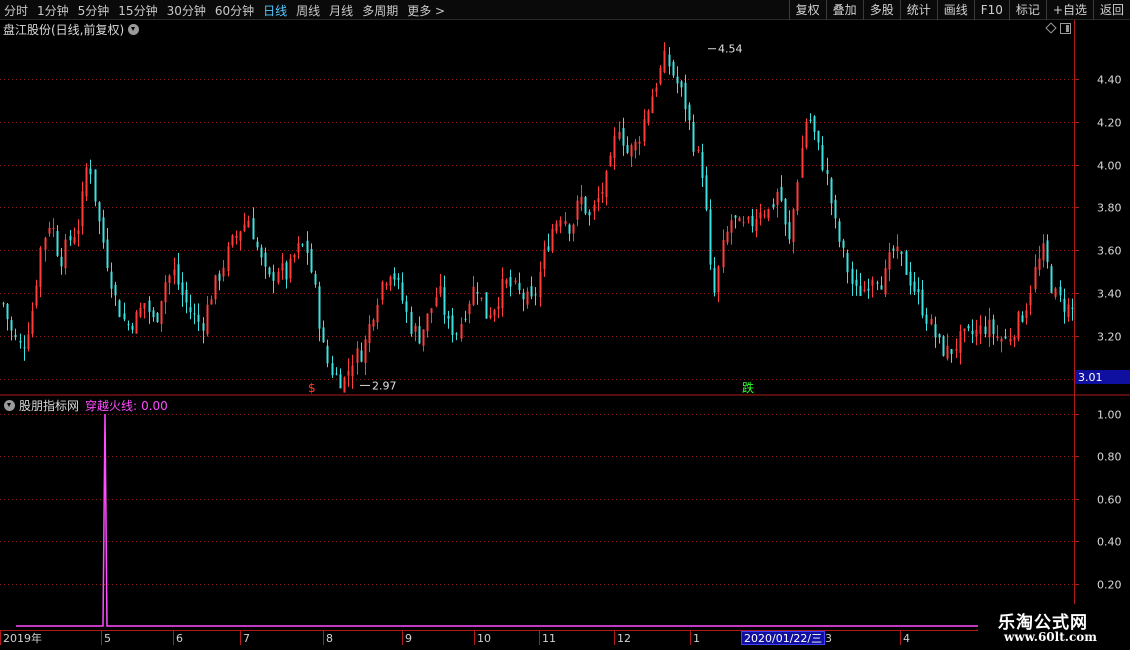 This screenshot has width=1130, height=650. What do you see at coordinates (484, 638) in the screenshot?
I see `month-tick-label: 10` at bounding box center [484, 638].